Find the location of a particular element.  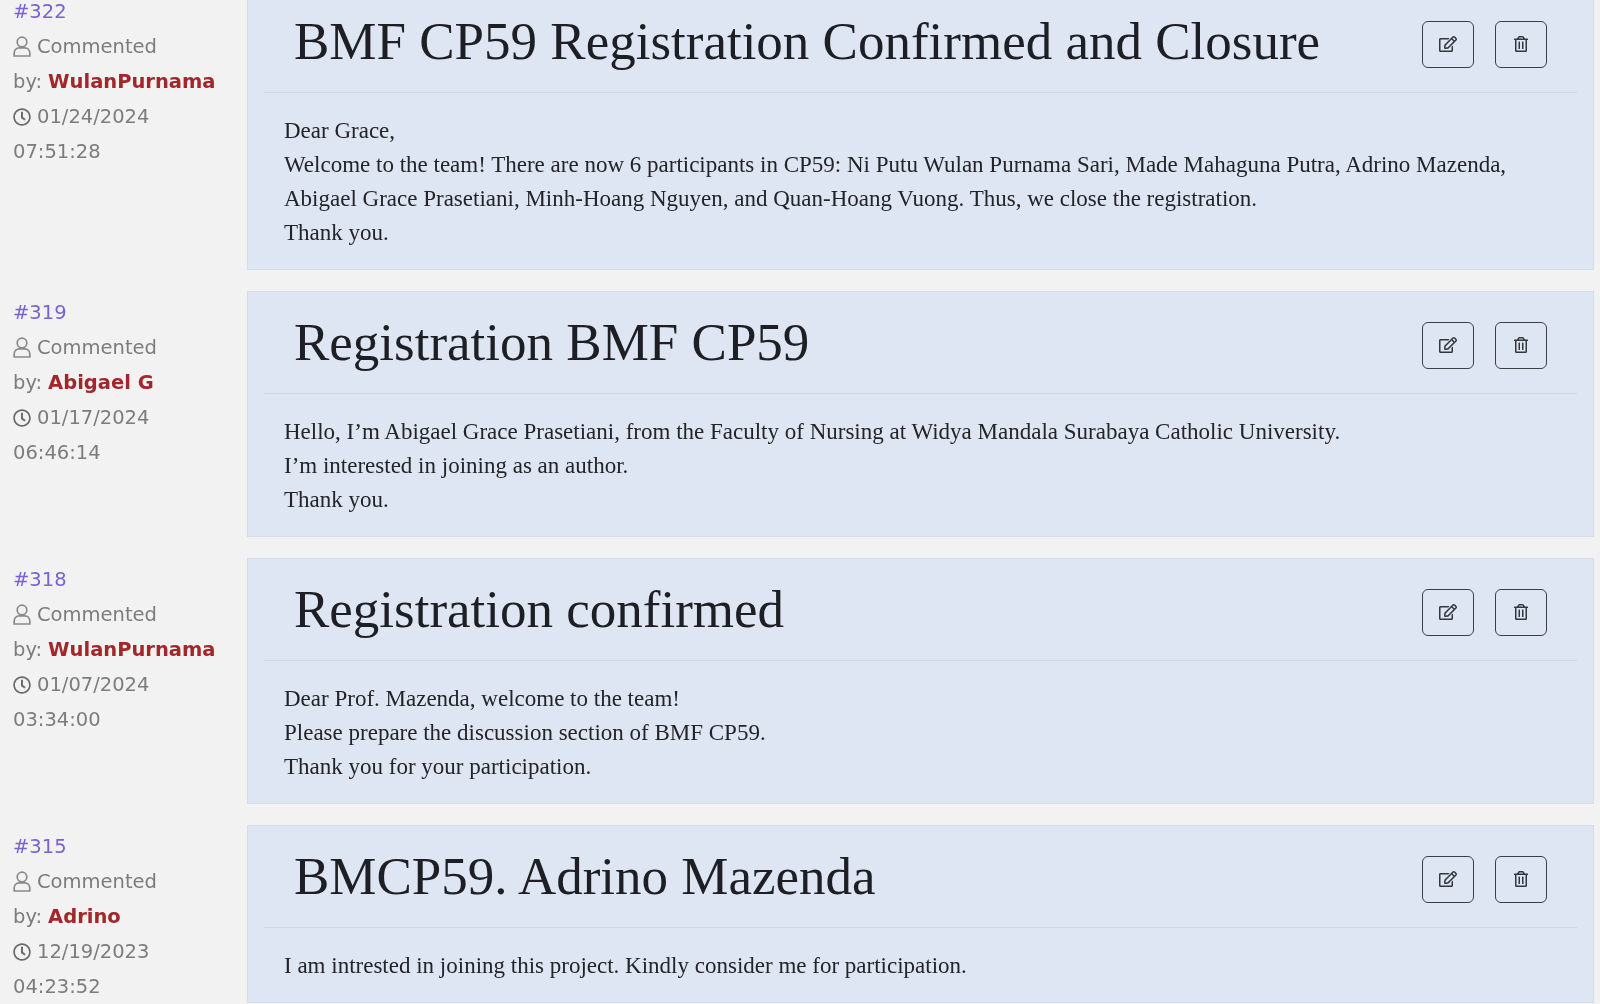

comment-paragraph: Dear Prof. Mazenda, welcome to the team! is located at coordinates (482, 699).